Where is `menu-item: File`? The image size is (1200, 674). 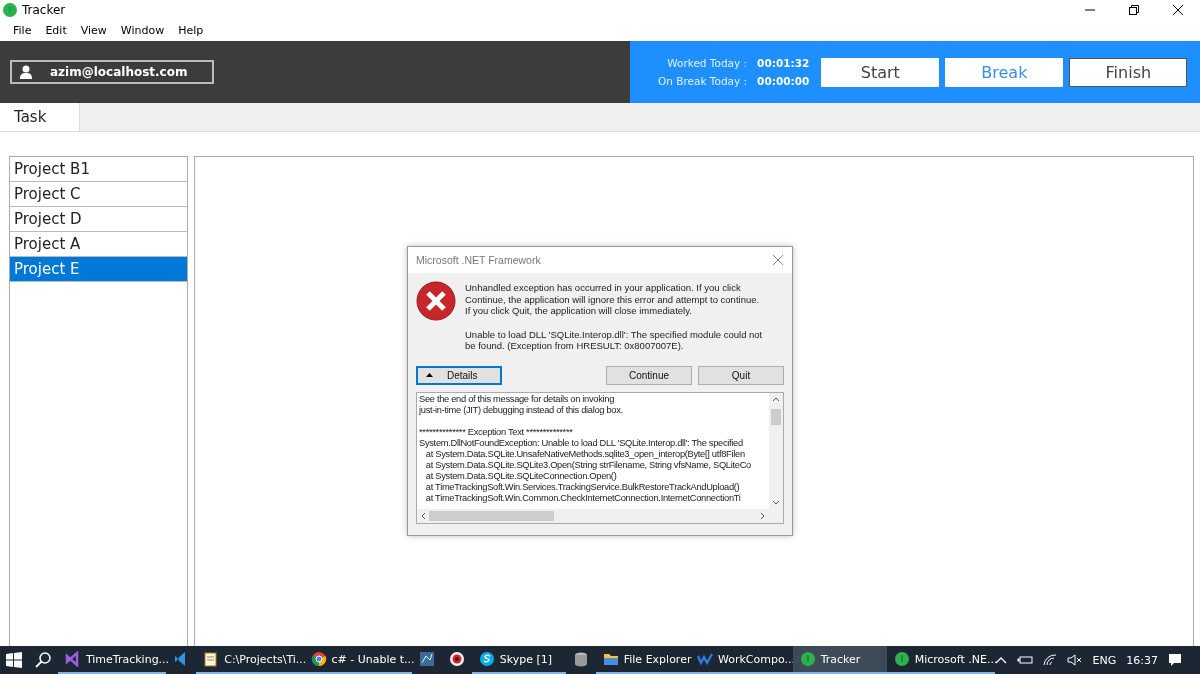
menu-item: File is located at coordinates (22, 30).